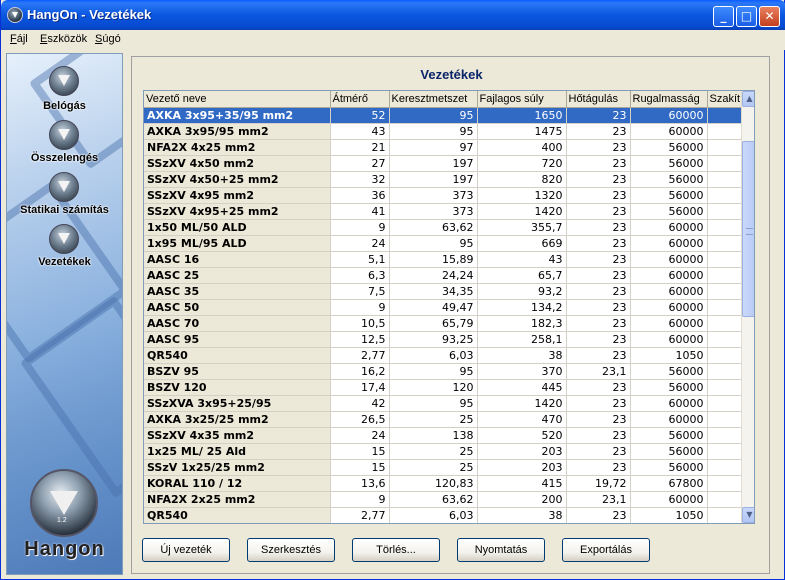 Image resolution: width=785 pixels, height=580 pixels. What do you see at coordinates (237, 467) in the screenshot?
I see `table-cell: SSzV 1x25/25 mm2` at bounding box center [237, 467].